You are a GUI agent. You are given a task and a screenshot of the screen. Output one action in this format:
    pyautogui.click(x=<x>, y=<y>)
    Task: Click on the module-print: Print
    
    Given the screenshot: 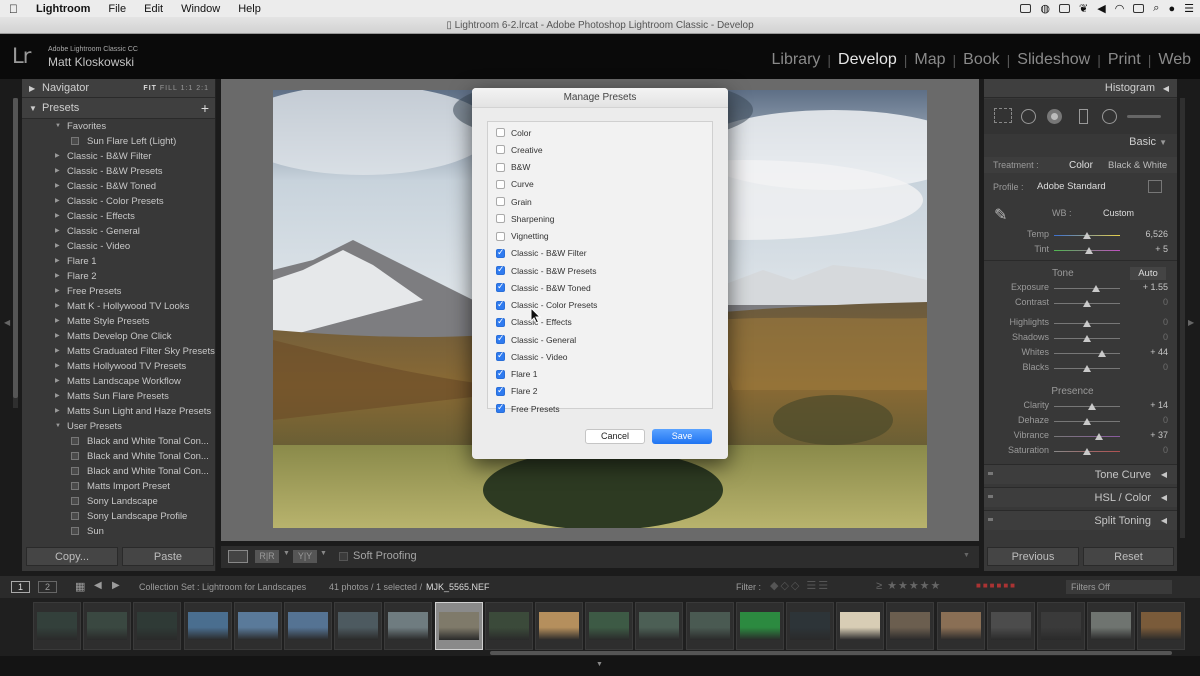 What is the action you would take?
    pyautogui.click(x=1124, y=60)
    